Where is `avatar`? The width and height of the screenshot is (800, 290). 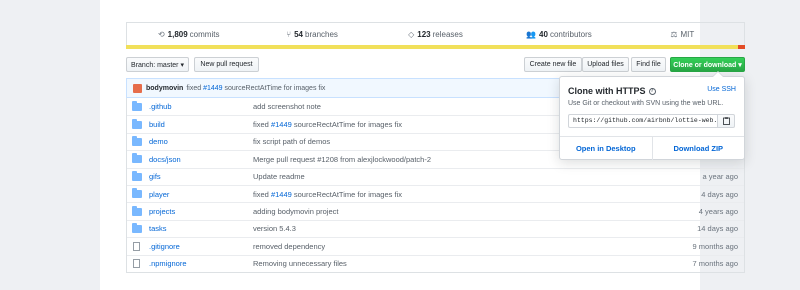
avatar is located at coordinates (137, 88).